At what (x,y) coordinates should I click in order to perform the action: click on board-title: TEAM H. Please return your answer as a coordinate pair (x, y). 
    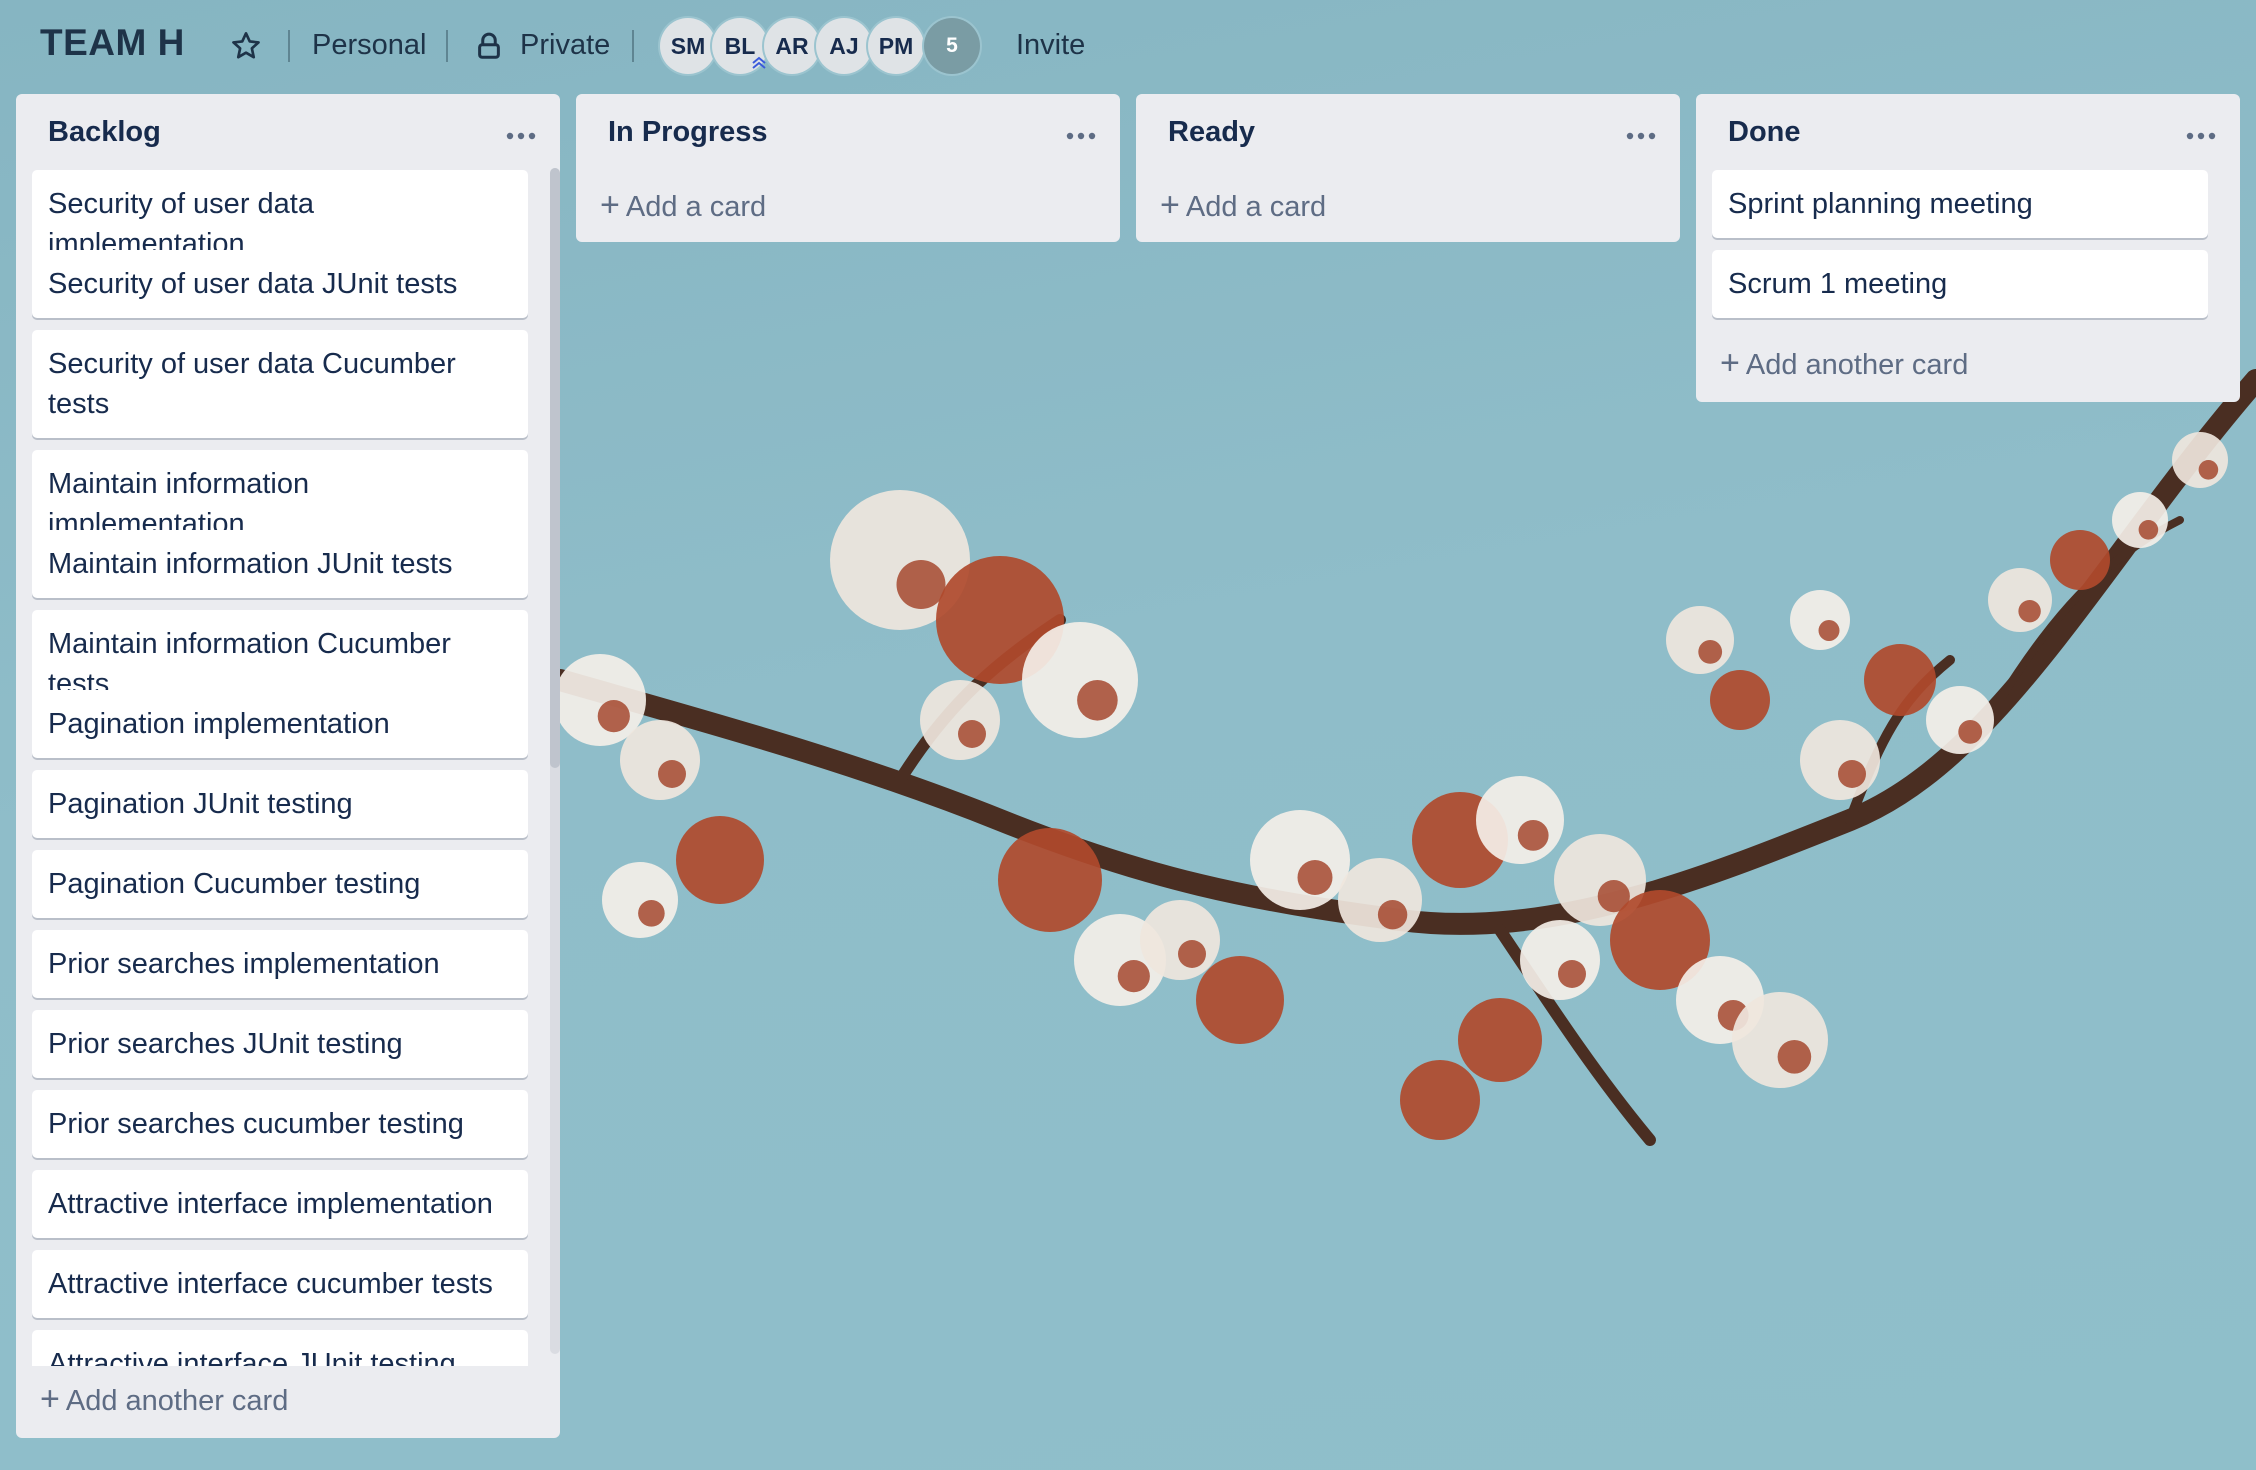
    Looking at the image, I should click on (112, 43).